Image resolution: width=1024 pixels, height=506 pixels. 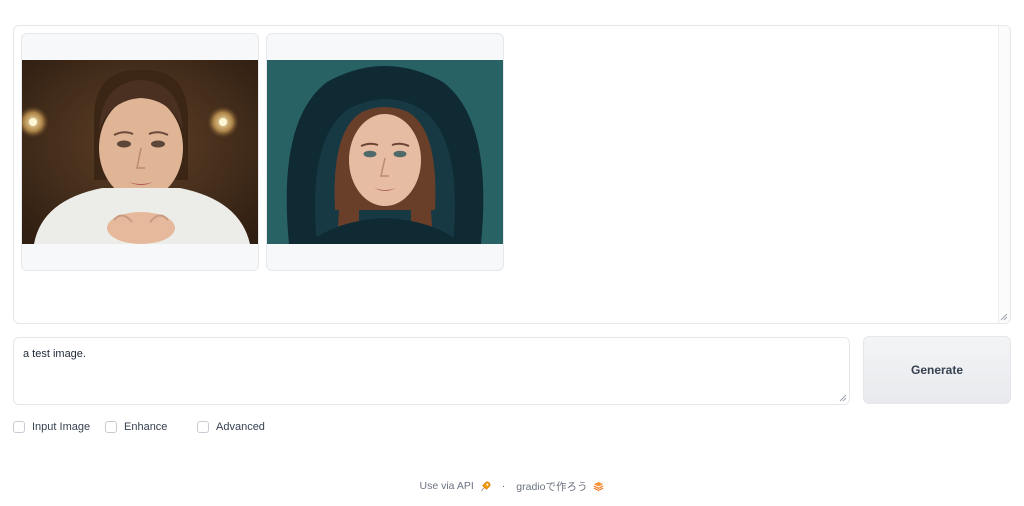 What do you see at coordinates (1004, 174) in the screenshot?
I see `gallery-scrollbar` at bounding box center [1004, 174].